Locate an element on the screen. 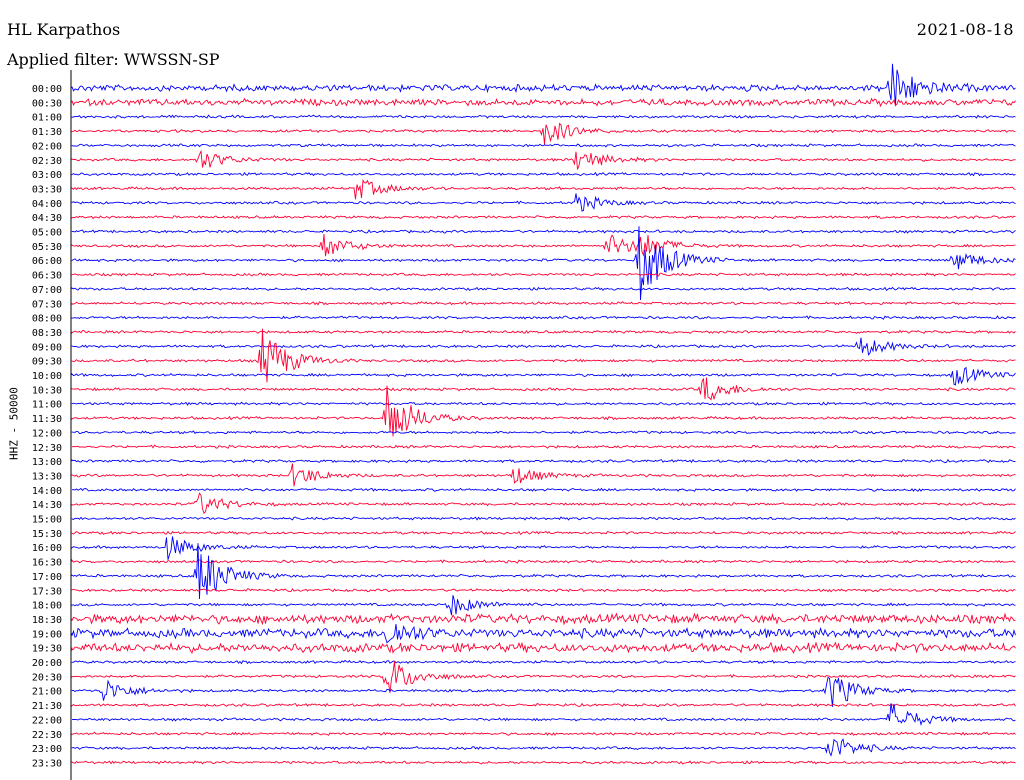 The height and width of the screenshot is (780, 1024). time-label: 16:30 is located at coordinates (47, 563).